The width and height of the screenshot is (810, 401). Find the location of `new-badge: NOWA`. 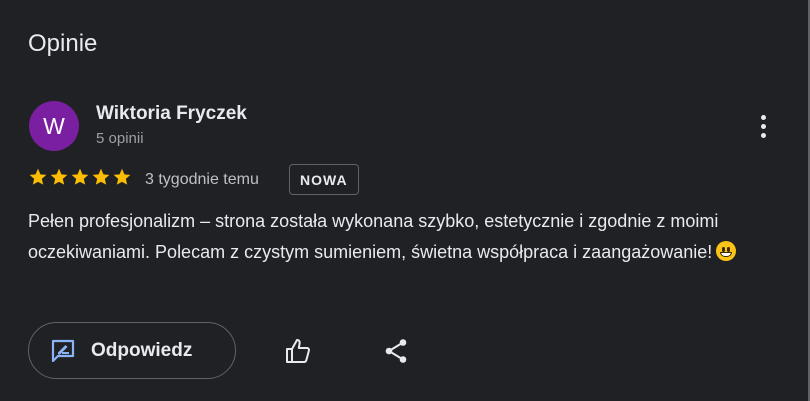

new-badge: NOWA is located at coordinates (324, 179).